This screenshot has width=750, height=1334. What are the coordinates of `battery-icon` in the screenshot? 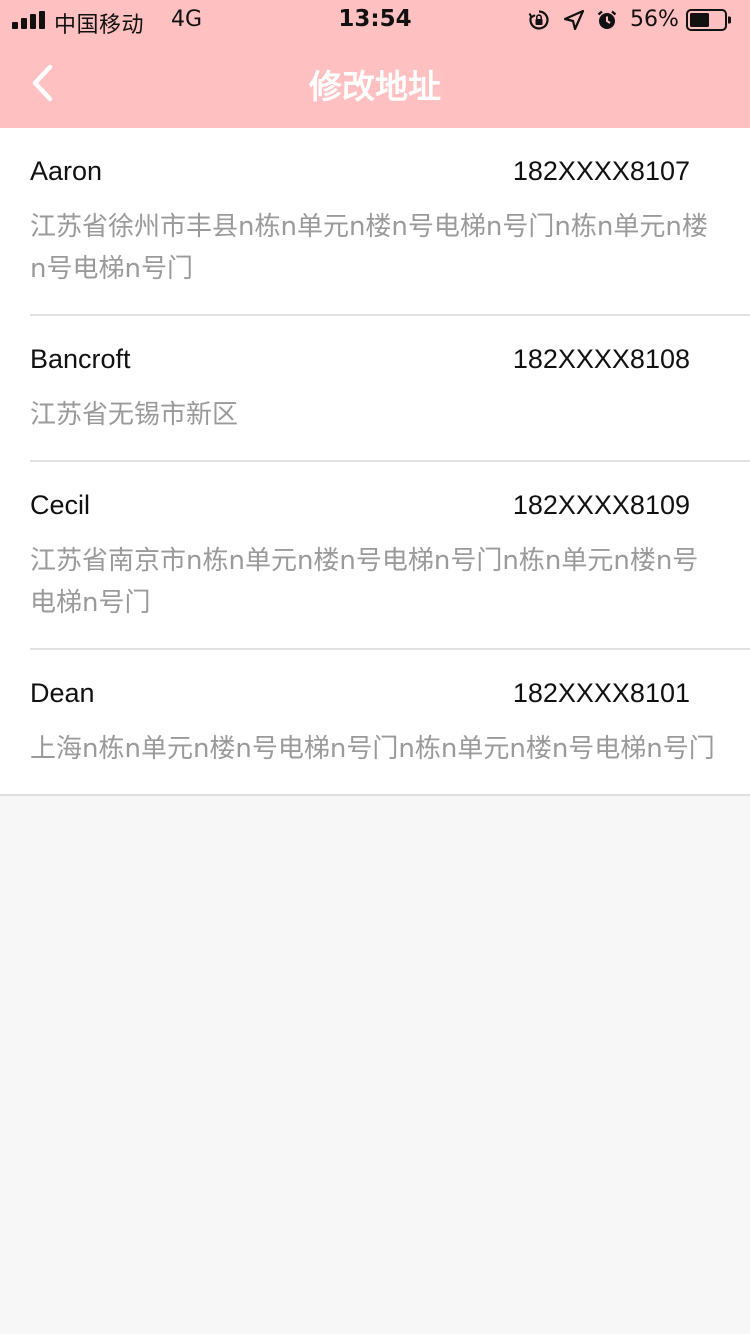 It's located at (708, 20).